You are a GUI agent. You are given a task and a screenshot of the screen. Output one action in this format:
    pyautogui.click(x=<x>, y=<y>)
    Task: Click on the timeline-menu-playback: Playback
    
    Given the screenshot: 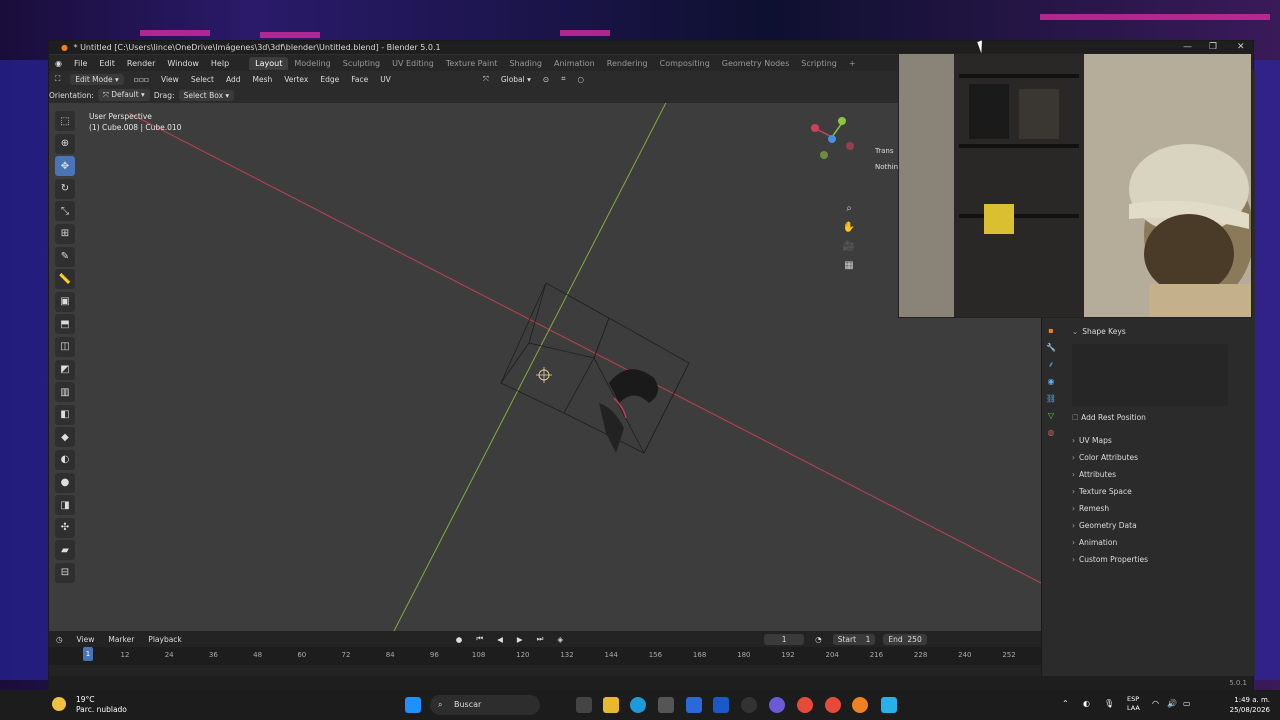 What is the action you would take?
    pyautogui.click(x=164, y=639)
    